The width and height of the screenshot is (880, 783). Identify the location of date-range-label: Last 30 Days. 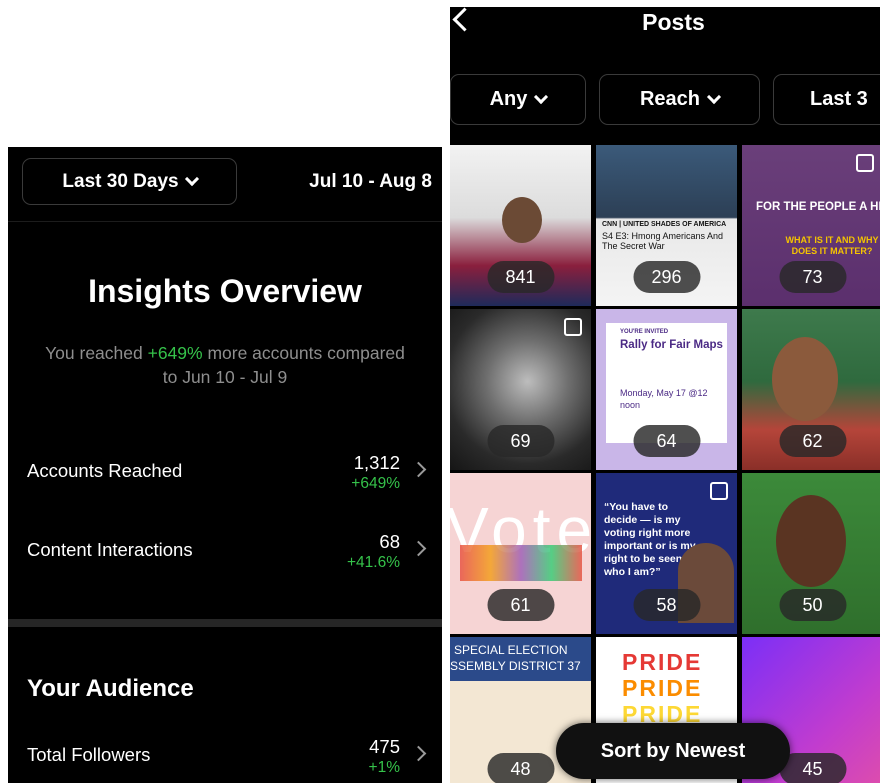
(120, 181).